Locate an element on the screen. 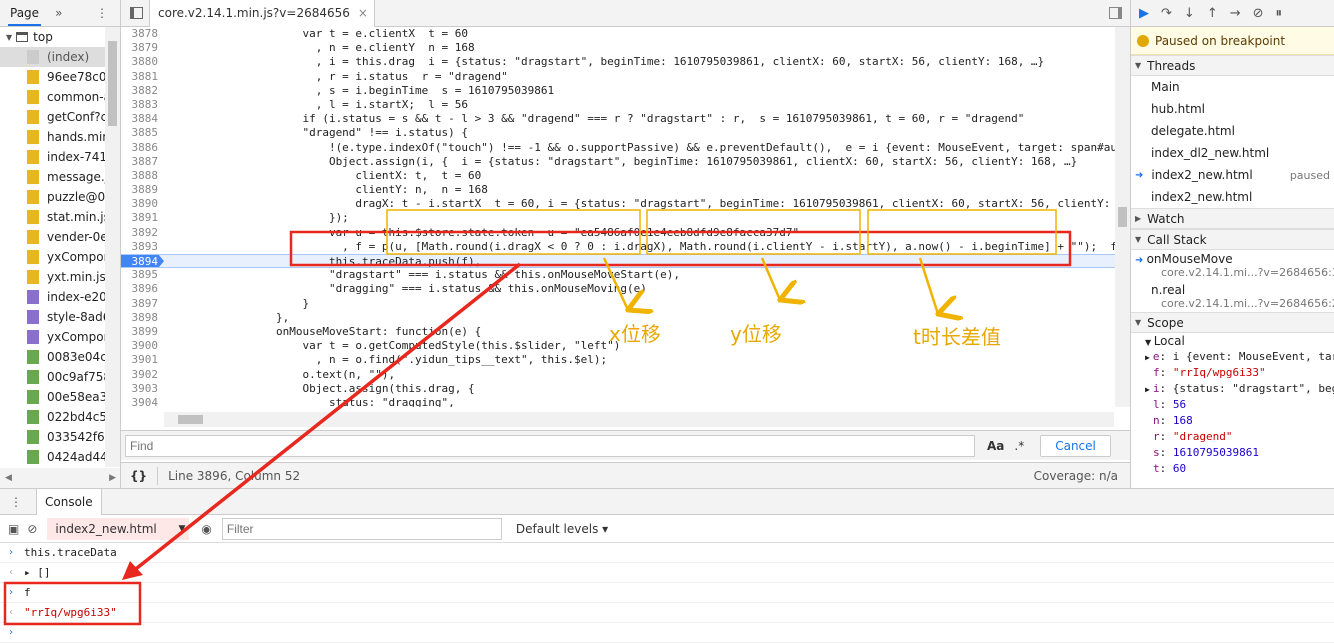 Image resolution: width=1334 pixels, height=643 pixels. file-item: puzzle@00 is located at coordinates (60, 197).